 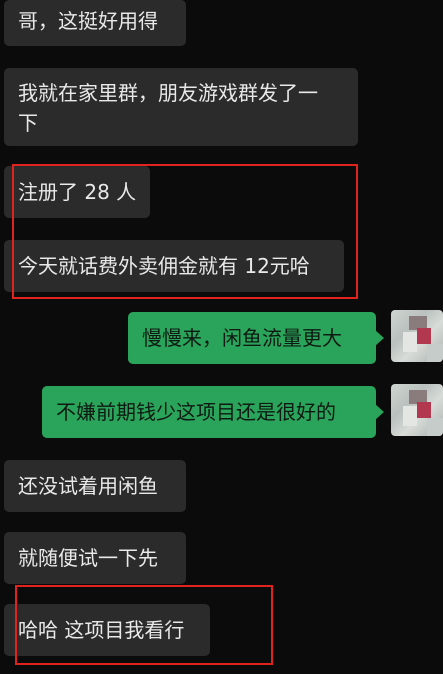 I want to click on incoming-message: 还没试着用闲鱼, so click(x=95, y=486).